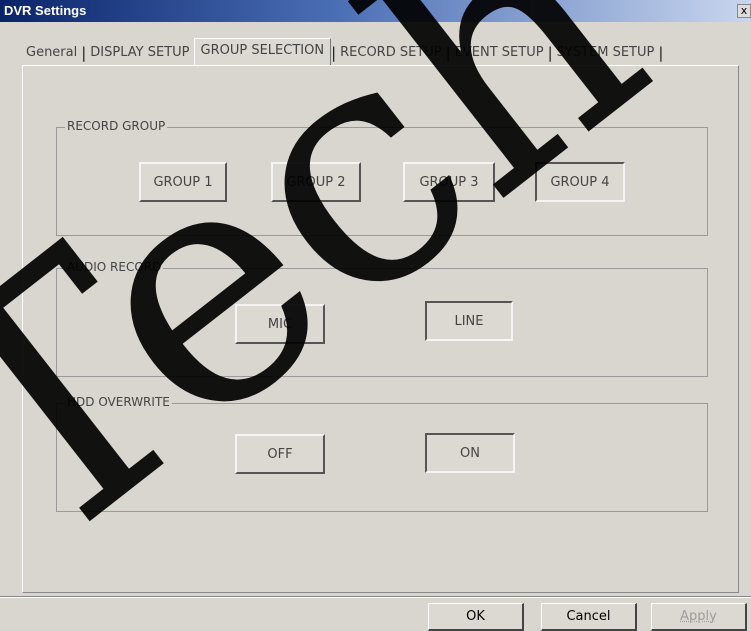 The width and height of the screenshot is (751, 631). I want to click on group-2-button: GROUP 2, so click(316, 182).